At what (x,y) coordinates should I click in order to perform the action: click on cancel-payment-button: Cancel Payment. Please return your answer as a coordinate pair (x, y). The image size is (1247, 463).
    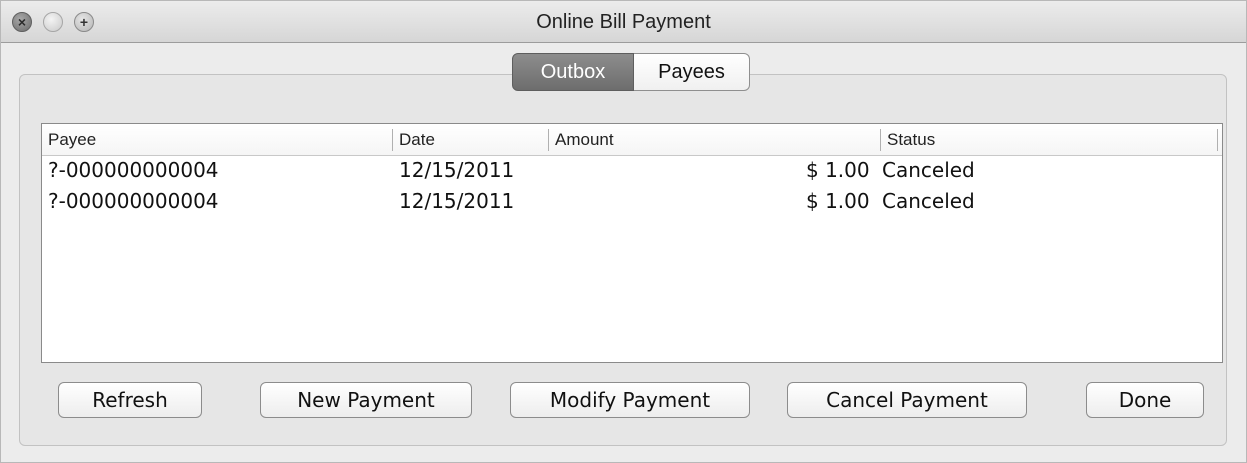
    Looking at the image, I should click on (907, 400).